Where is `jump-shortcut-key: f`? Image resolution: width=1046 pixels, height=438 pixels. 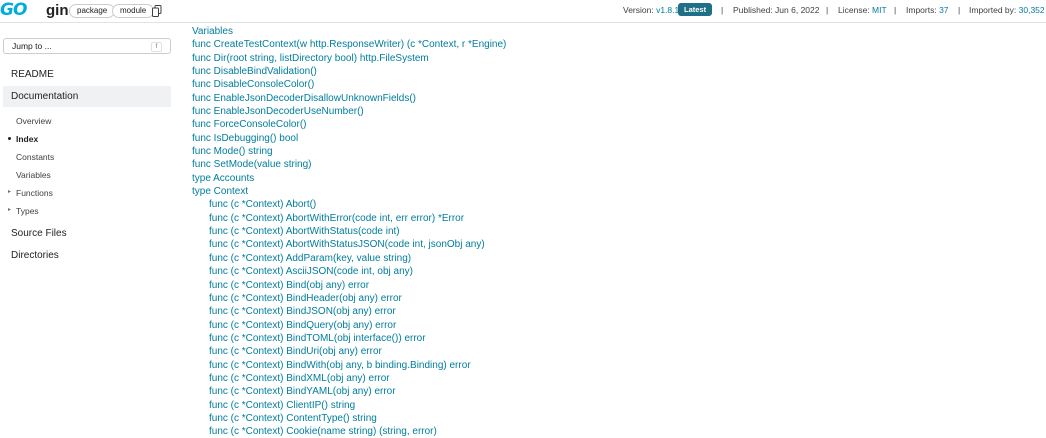
jump-shortcut-key: f is located at coordinates (156, 47).